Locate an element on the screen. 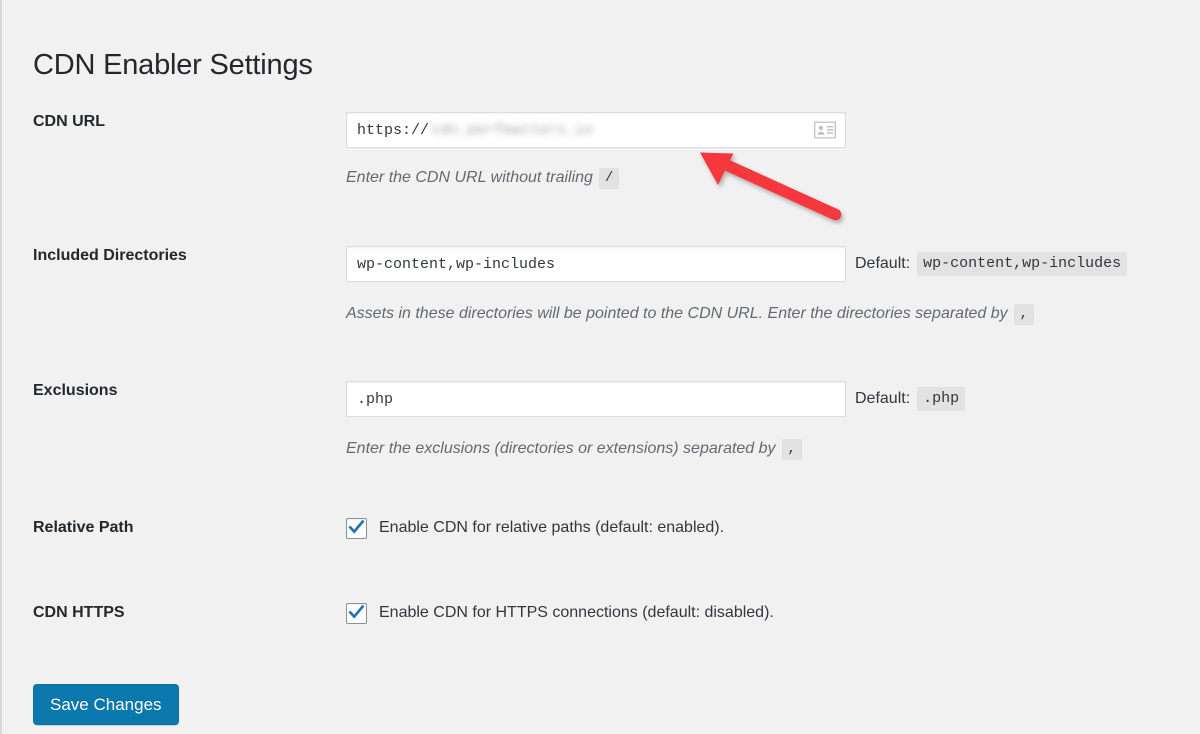 The image size is (1200, 734). label-included-directories: Included Directories is located at coordinates (110, 255).